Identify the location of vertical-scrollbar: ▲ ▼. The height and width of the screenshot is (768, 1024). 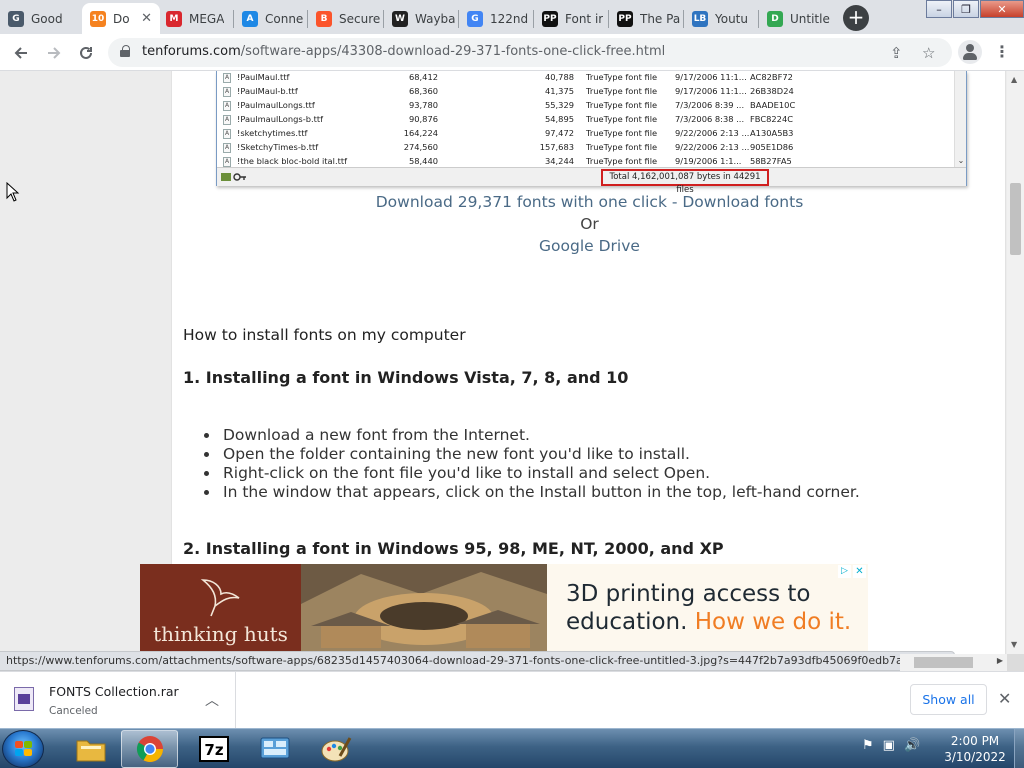
(1015, 362).